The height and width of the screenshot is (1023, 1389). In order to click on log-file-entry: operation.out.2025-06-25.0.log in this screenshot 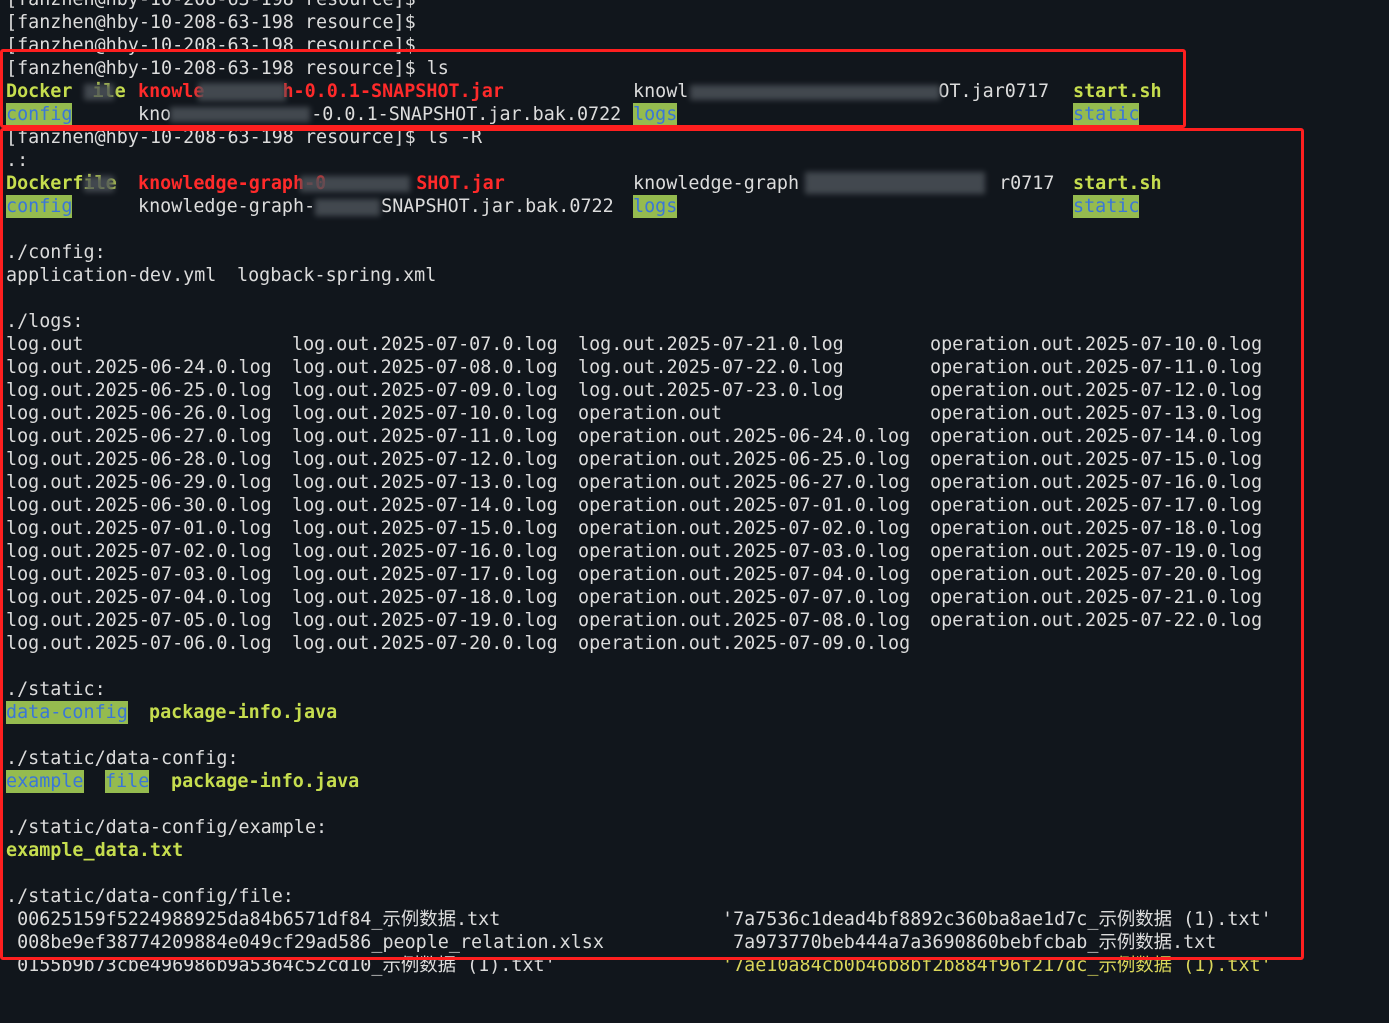, I will do `click(744, 459)`.